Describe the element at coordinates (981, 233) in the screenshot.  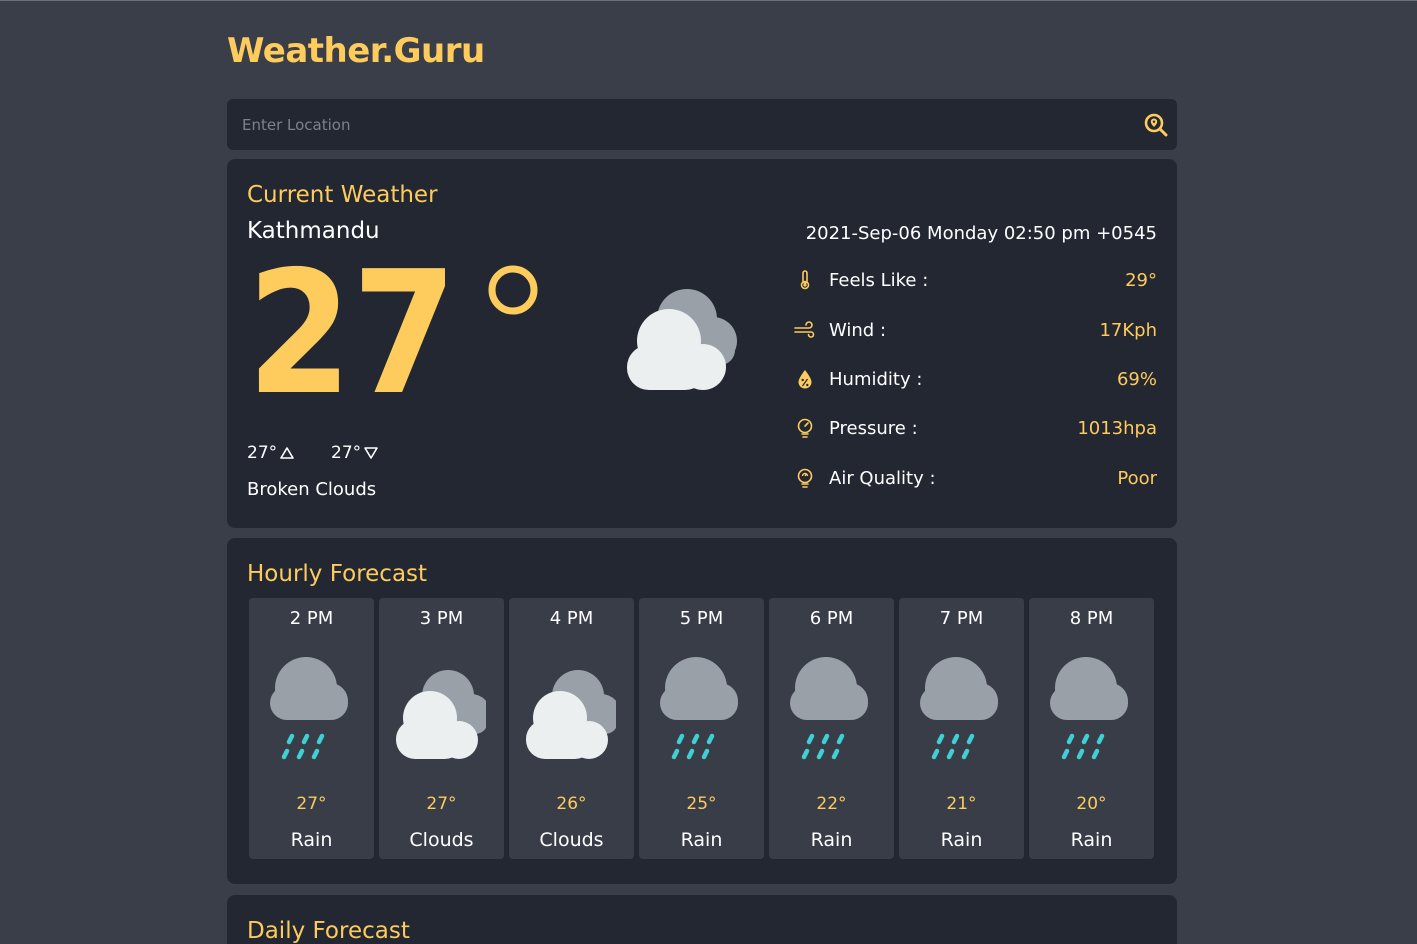
I see `current-datetime: 2021-Sep-06 Monday 02:50 pm +0545` at that location.